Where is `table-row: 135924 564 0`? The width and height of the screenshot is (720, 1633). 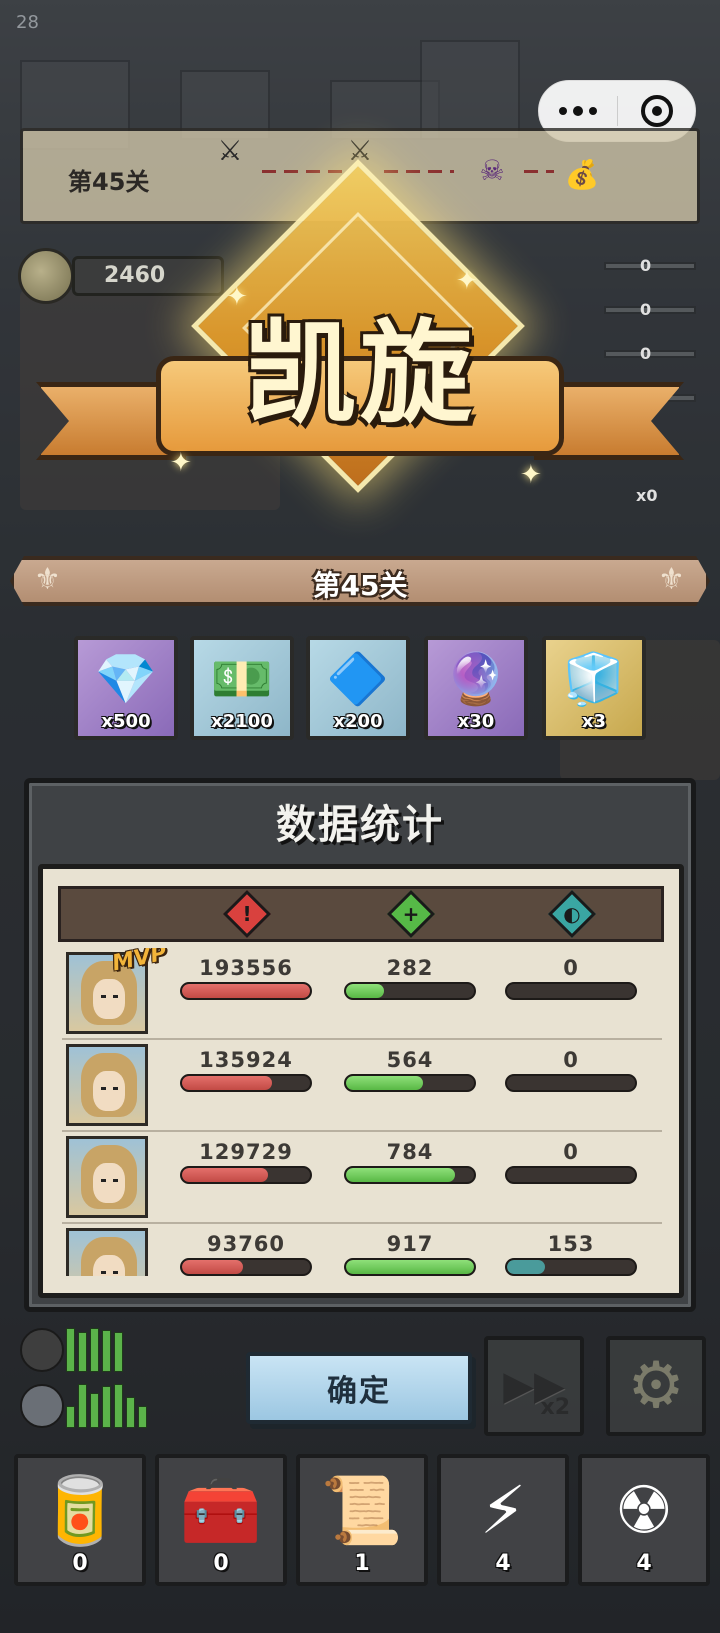 table-row: 135924 564 0 is located at coordinates (362, 1086).